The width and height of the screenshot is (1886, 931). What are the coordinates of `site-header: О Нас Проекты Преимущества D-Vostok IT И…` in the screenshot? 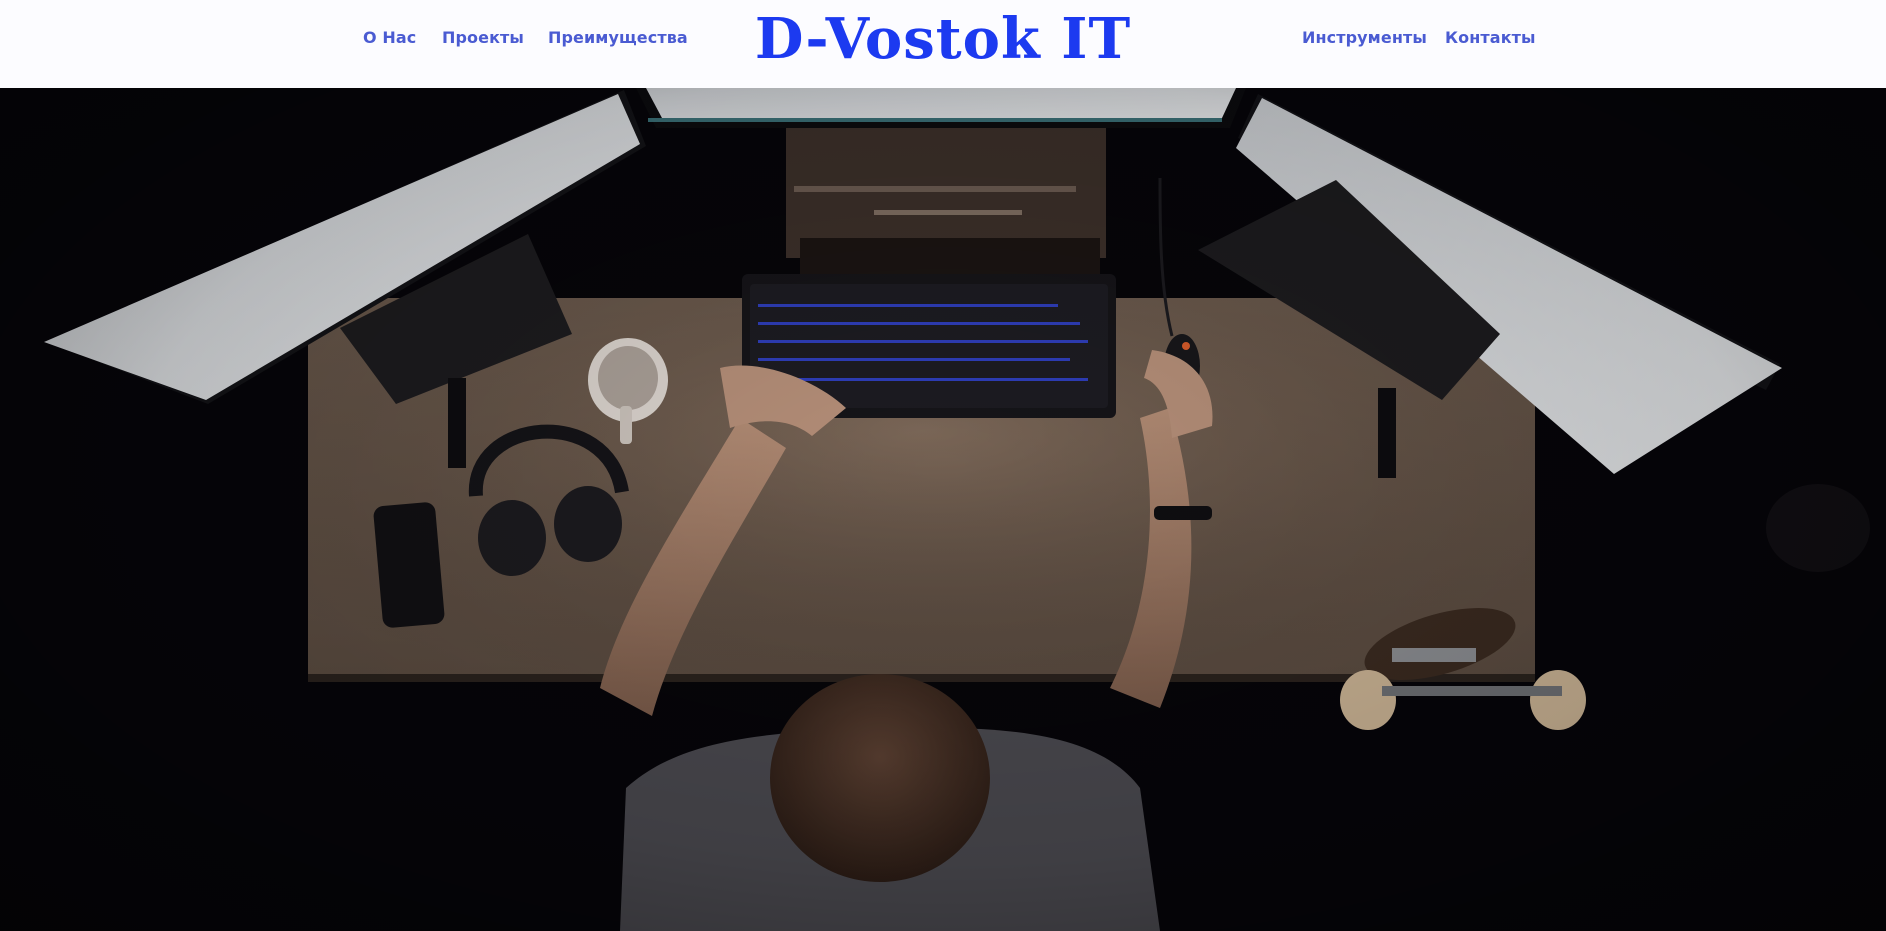 It's located at (943, 44).